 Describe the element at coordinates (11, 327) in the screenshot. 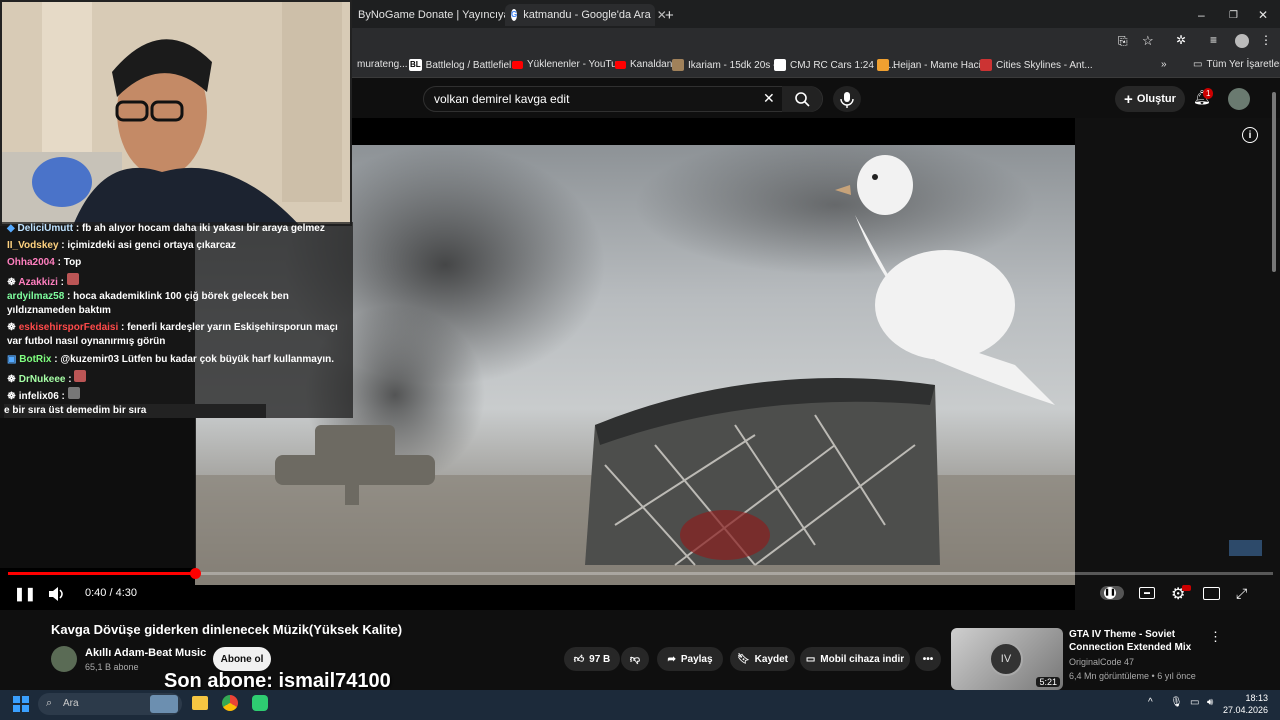

I see `badge-icon: ☸` at that location.